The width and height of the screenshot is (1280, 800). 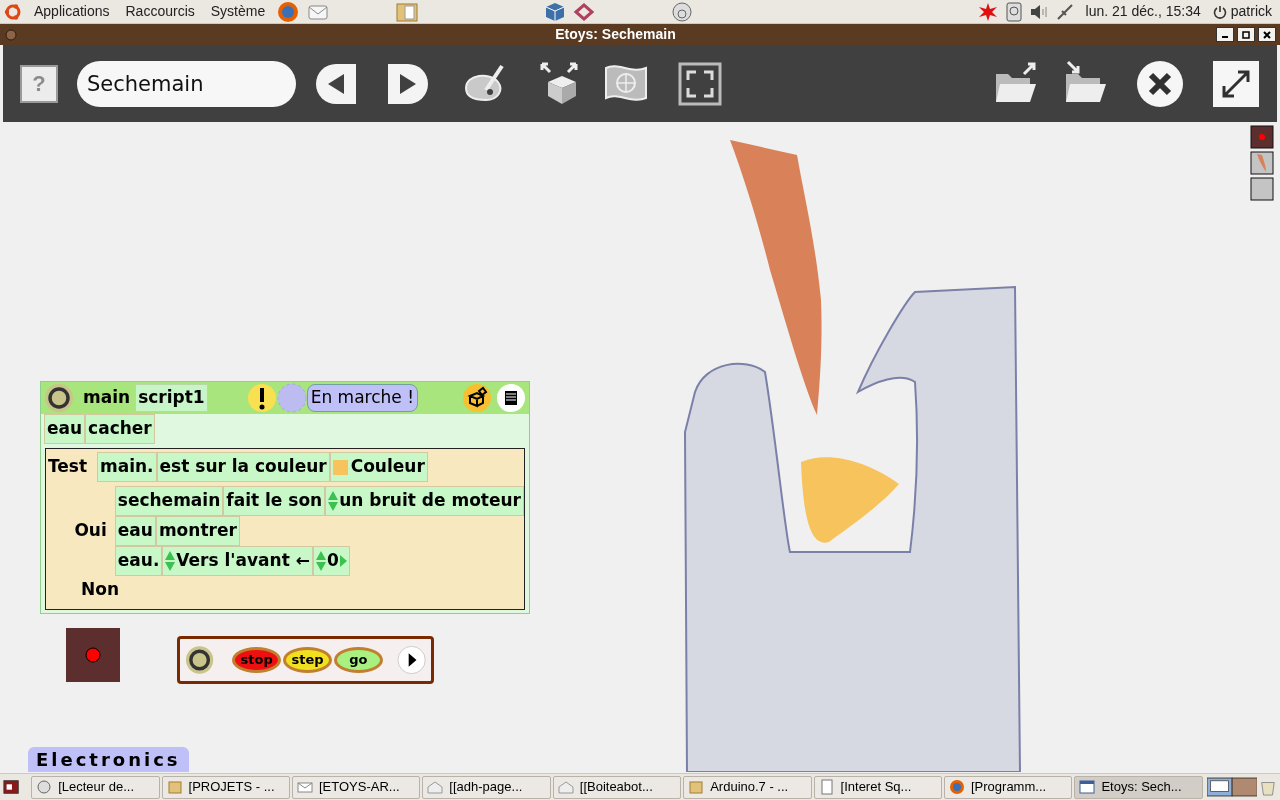 What do you see at coordinates (138, 561) in the screenshot?
I see `code-tile: eau.` at bounding box center [138, 561].